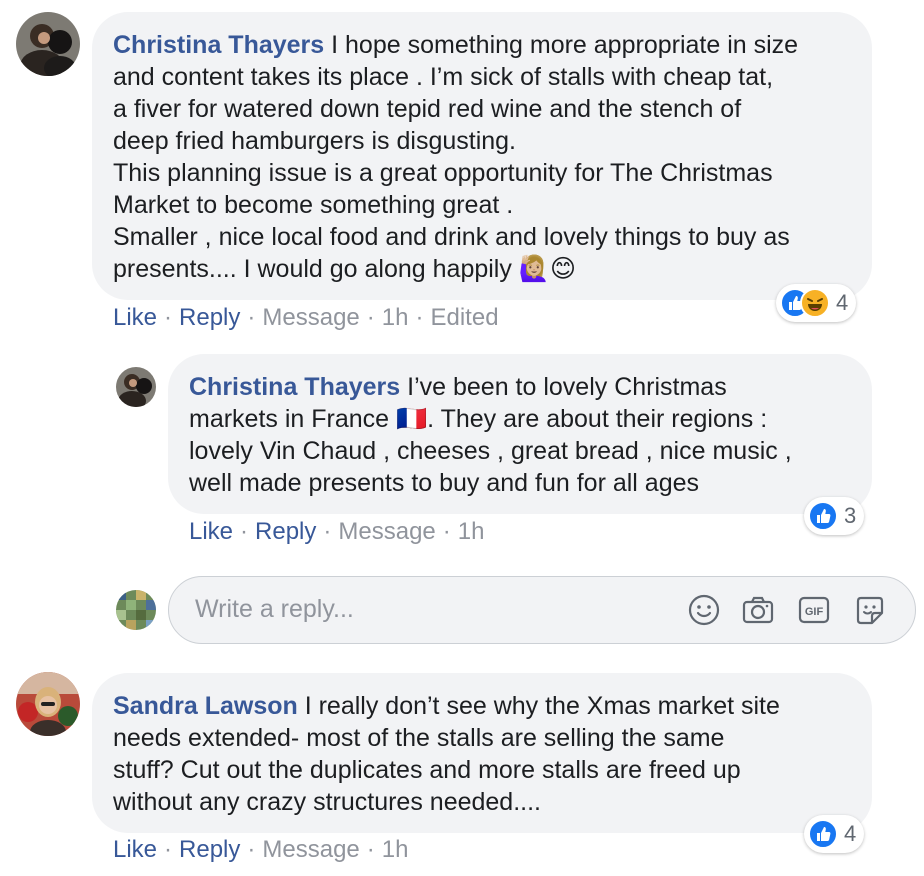 The height and width of the screenshot is (876, 924). What do you see at coordinates (405, 609) in the screenshot?
I see `reply-input` at bounding box center [405, 609].